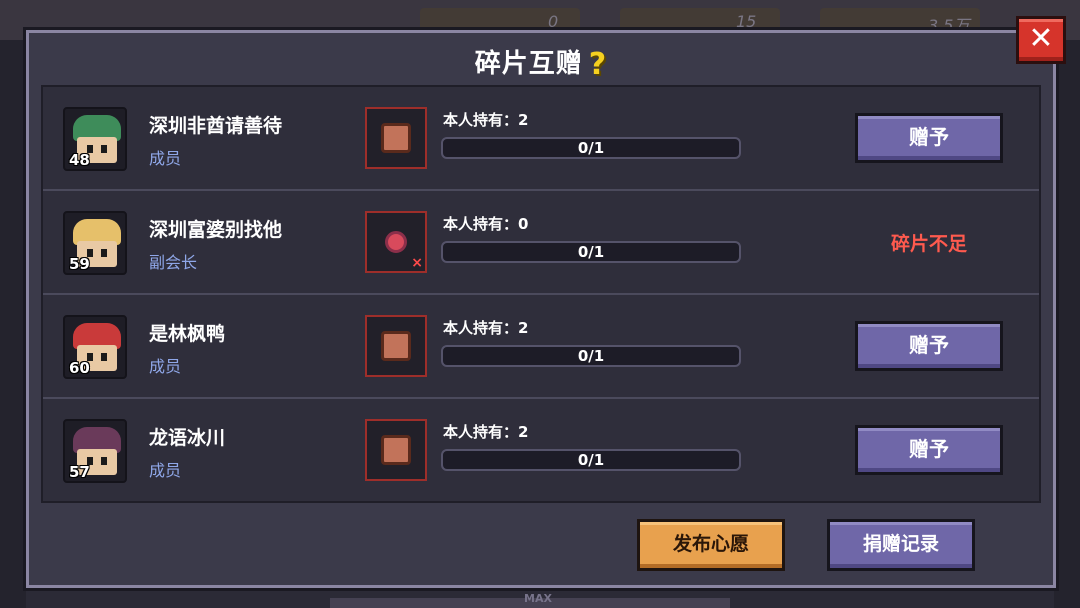  I want to click on member-name: 龙语冰川, so click(187, 438).